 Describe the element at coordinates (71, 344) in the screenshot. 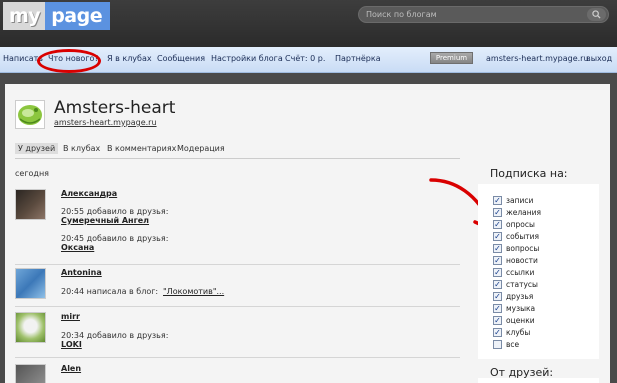

I see `feed-event-link: LOKI` at that location.